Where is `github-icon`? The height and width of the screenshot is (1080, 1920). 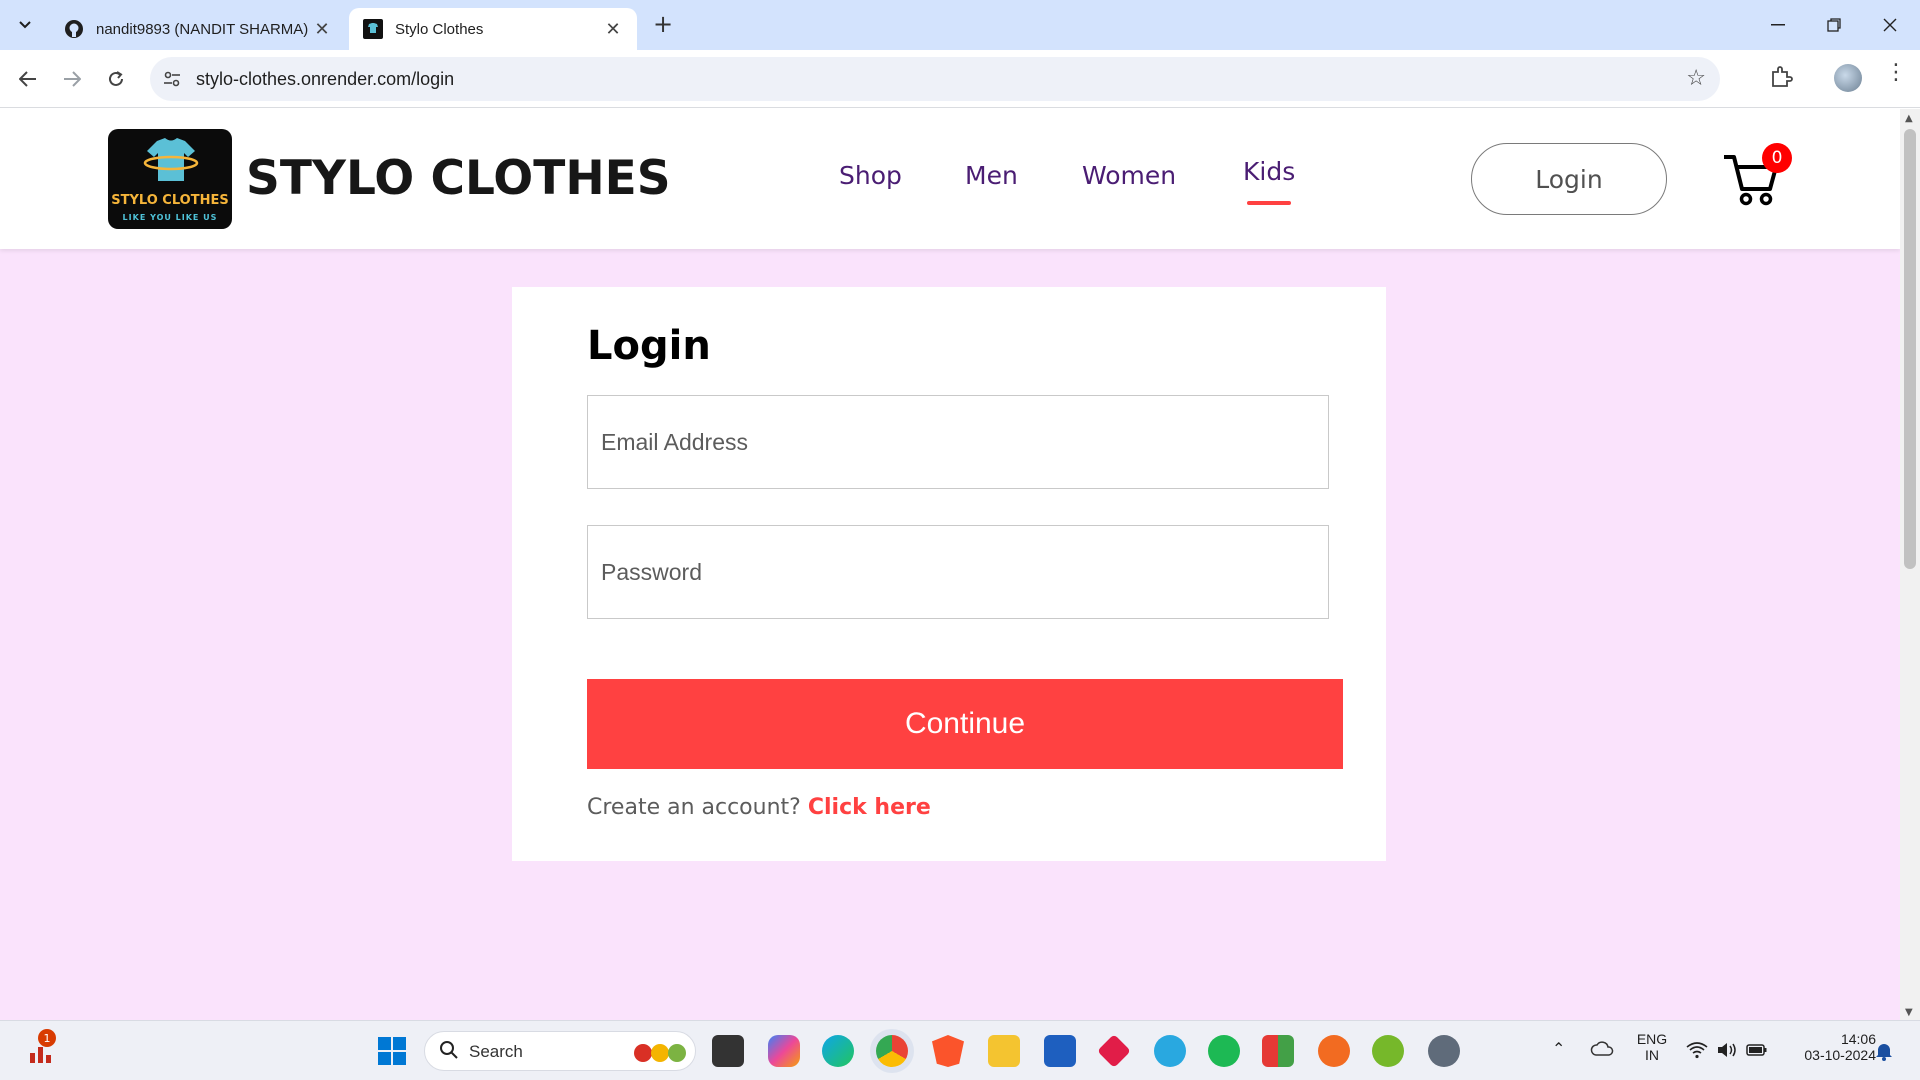
github-icon is located at coordinates (74, 29).